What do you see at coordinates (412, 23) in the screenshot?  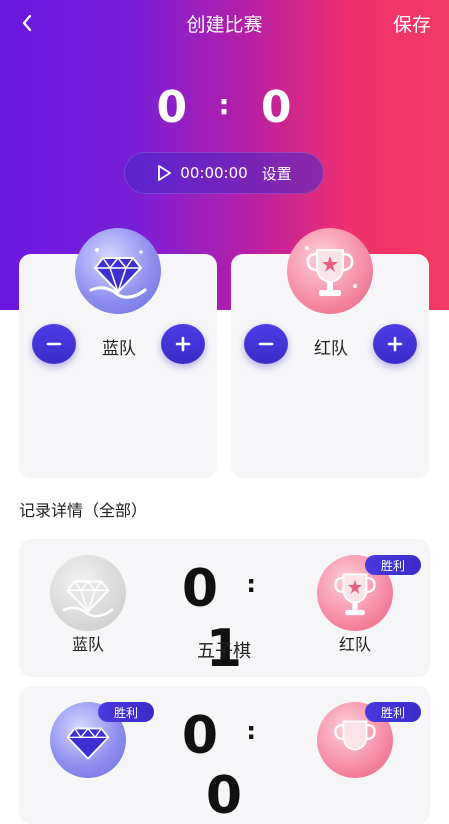 I see `save-button: 保存` at bounding box center [412, 23].